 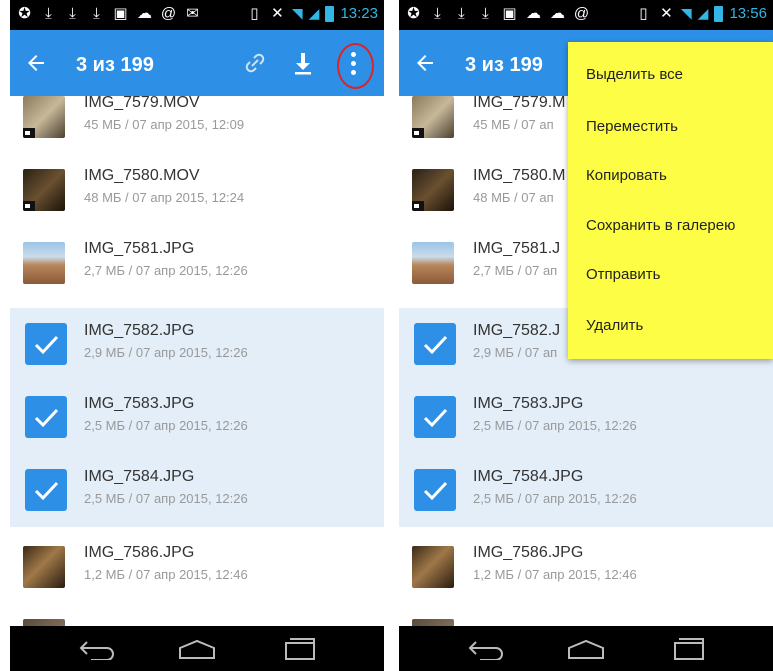 I want to click on file-name: IMG_7581.J, so click(x=517, y=248).